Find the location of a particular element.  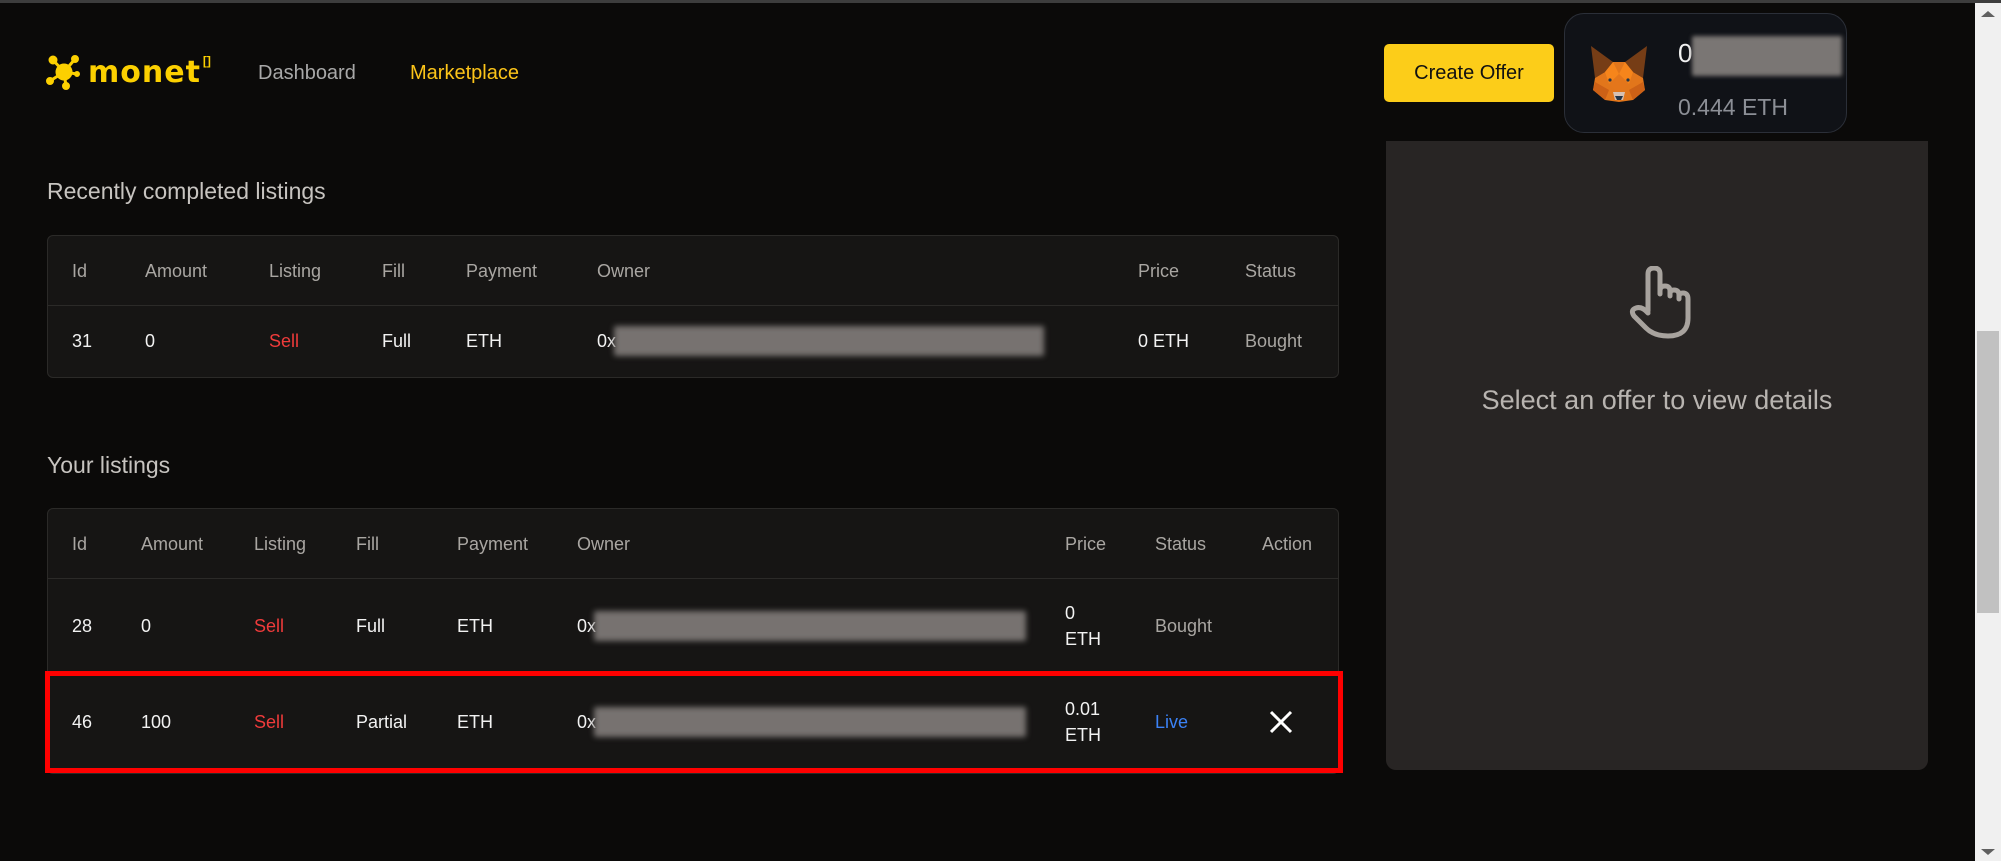

cell-fill: Partial is located at coordinates (382, 722).